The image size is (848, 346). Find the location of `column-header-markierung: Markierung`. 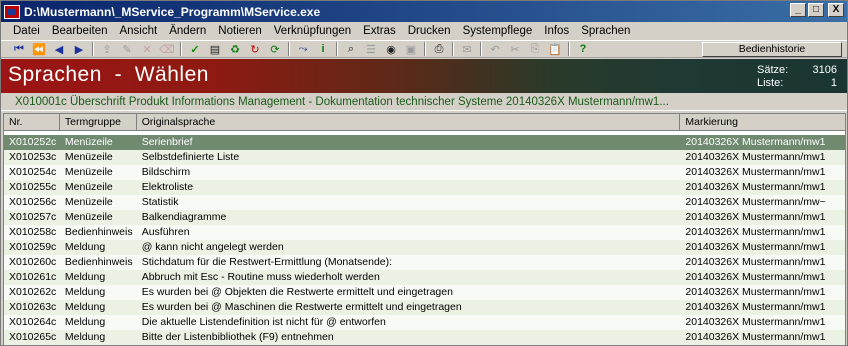

column-header-markierung: Markierung is located at coordinates (762, 122).